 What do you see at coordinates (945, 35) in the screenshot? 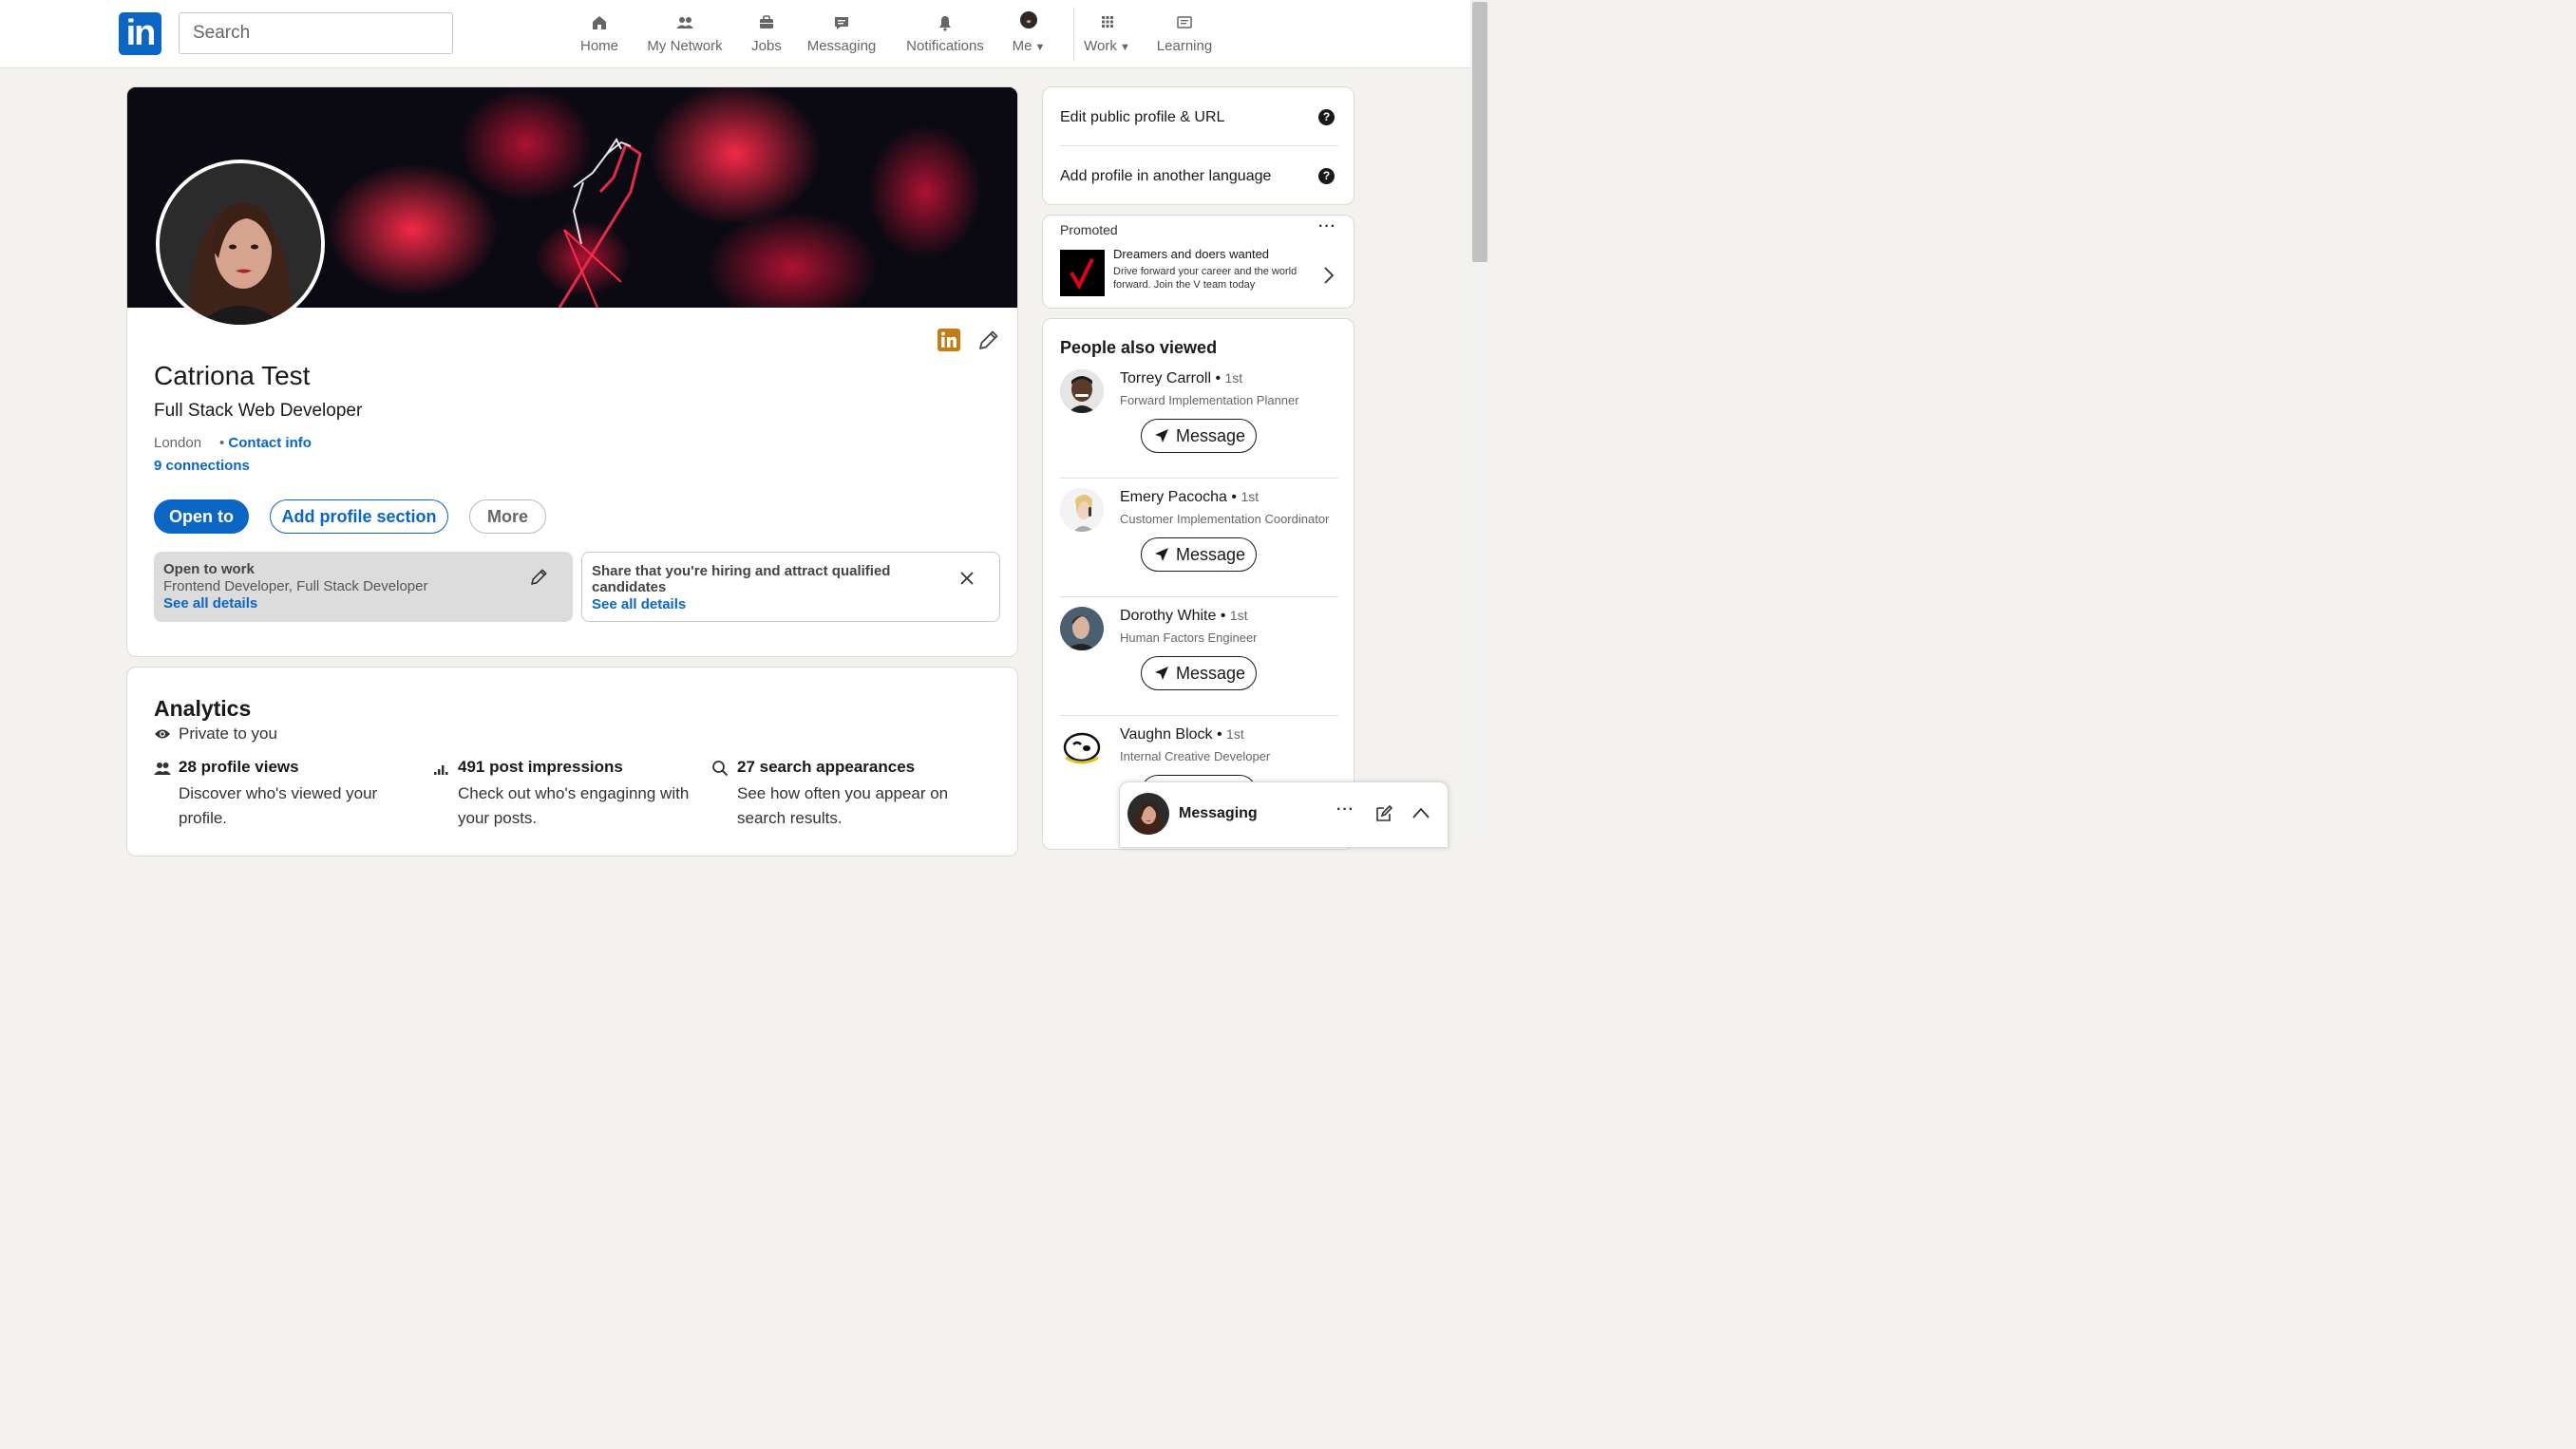
I see `nav-notifications: Notifications` at bounding box center [945, 35].